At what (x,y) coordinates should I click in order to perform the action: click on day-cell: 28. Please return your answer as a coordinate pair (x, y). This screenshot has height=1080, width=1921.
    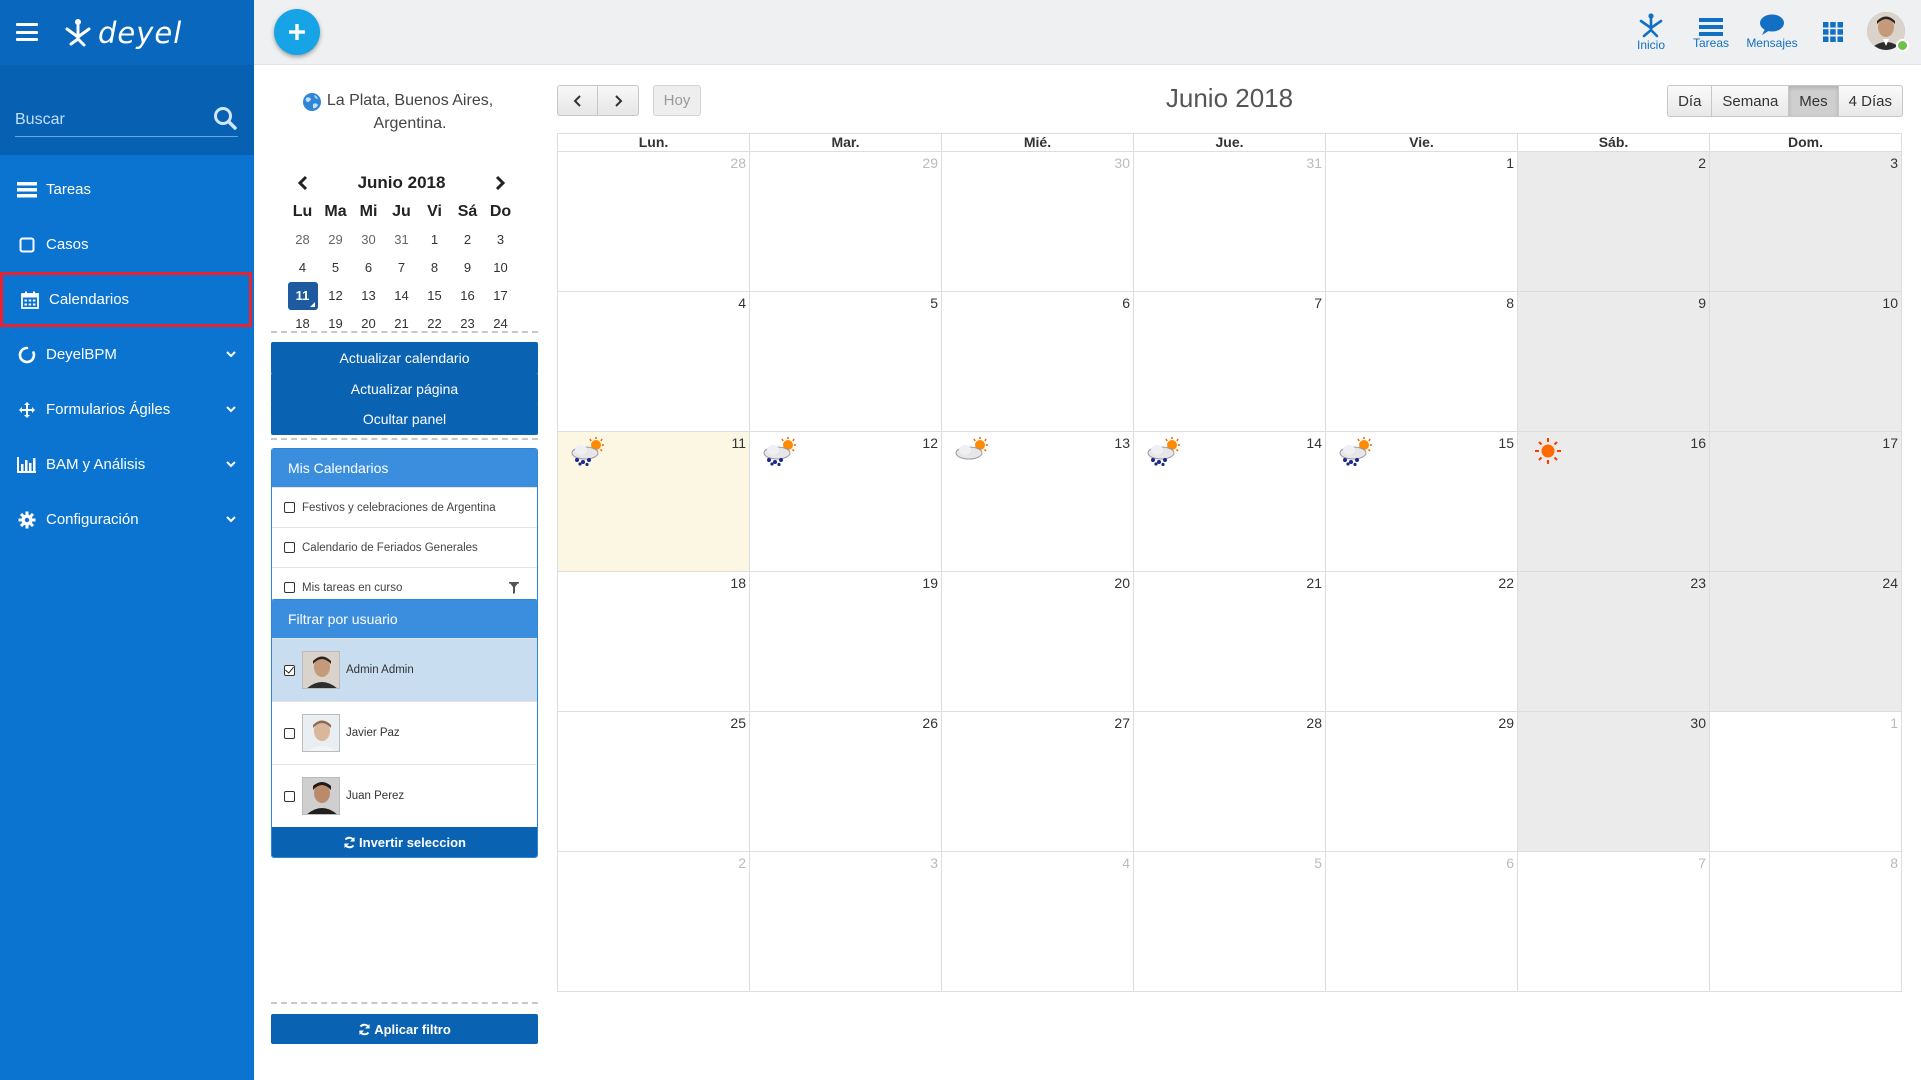
    Looking at the image, I should click on (1230, 782).